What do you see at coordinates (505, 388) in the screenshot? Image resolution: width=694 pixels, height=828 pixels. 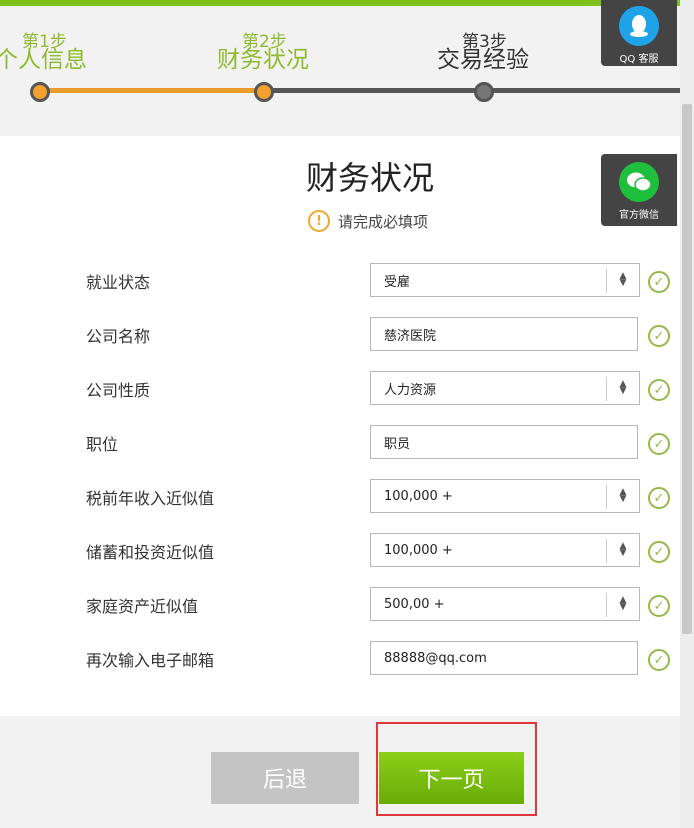 I see `company-type-select: 人力资源 ▲ ▼` at bounding box center [505, 388].